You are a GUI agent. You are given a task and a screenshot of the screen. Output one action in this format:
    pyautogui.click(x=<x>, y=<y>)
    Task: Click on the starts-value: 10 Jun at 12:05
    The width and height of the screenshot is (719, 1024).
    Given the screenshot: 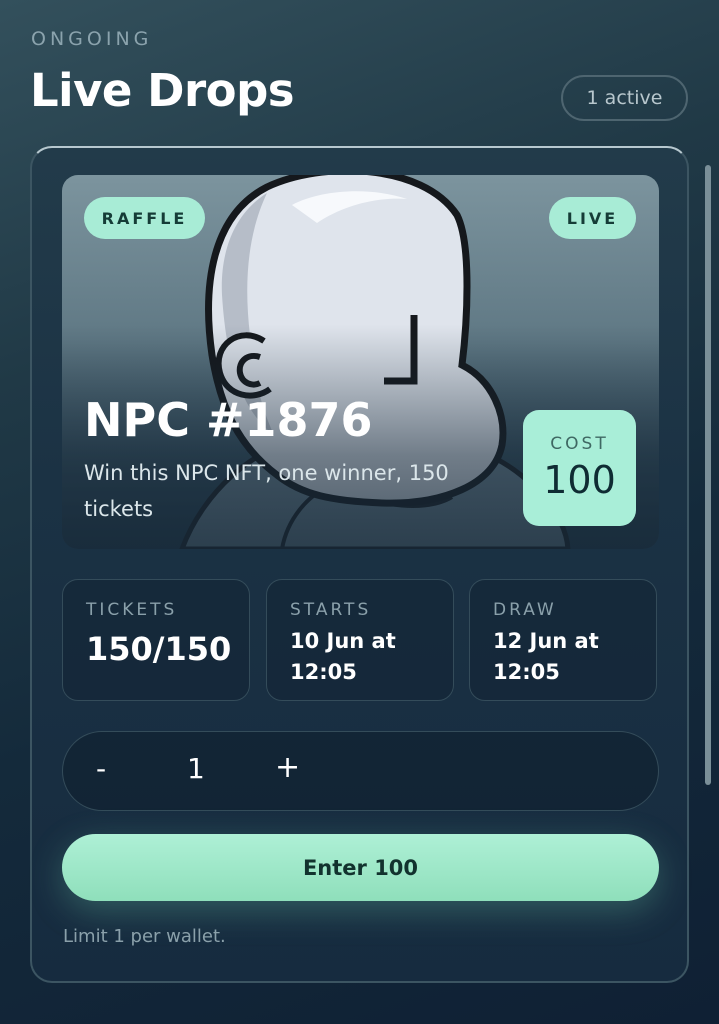 What is the action you would take?
    pyautogui.click(x=343, y=656)
    